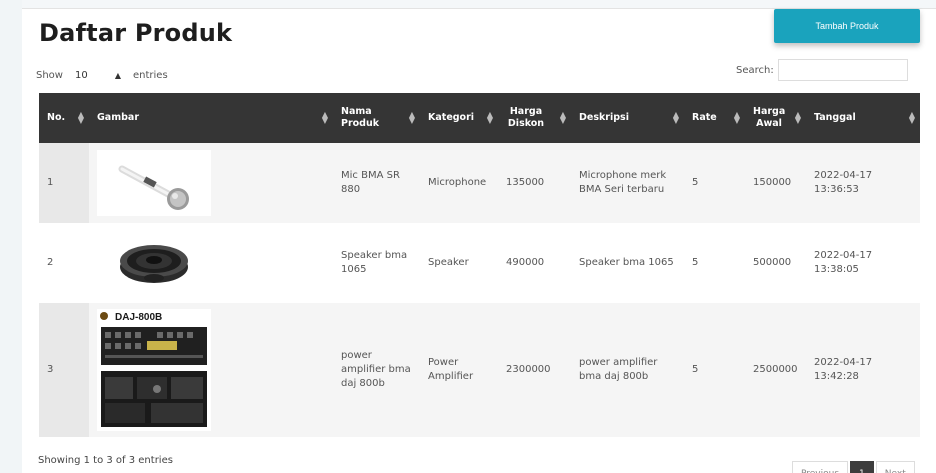 Image resolution: width=936 pixels, height=473 pixels. Describe the element at coordinates (895, 467) in the screenshot. I see `next-button: Next` at that location.